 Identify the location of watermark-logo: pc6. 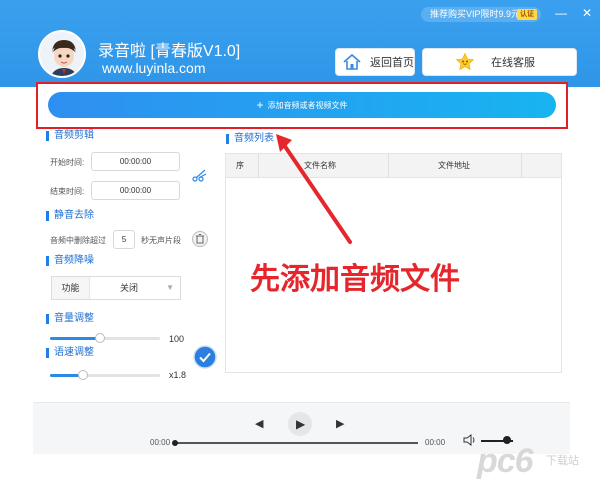
(505, 461).